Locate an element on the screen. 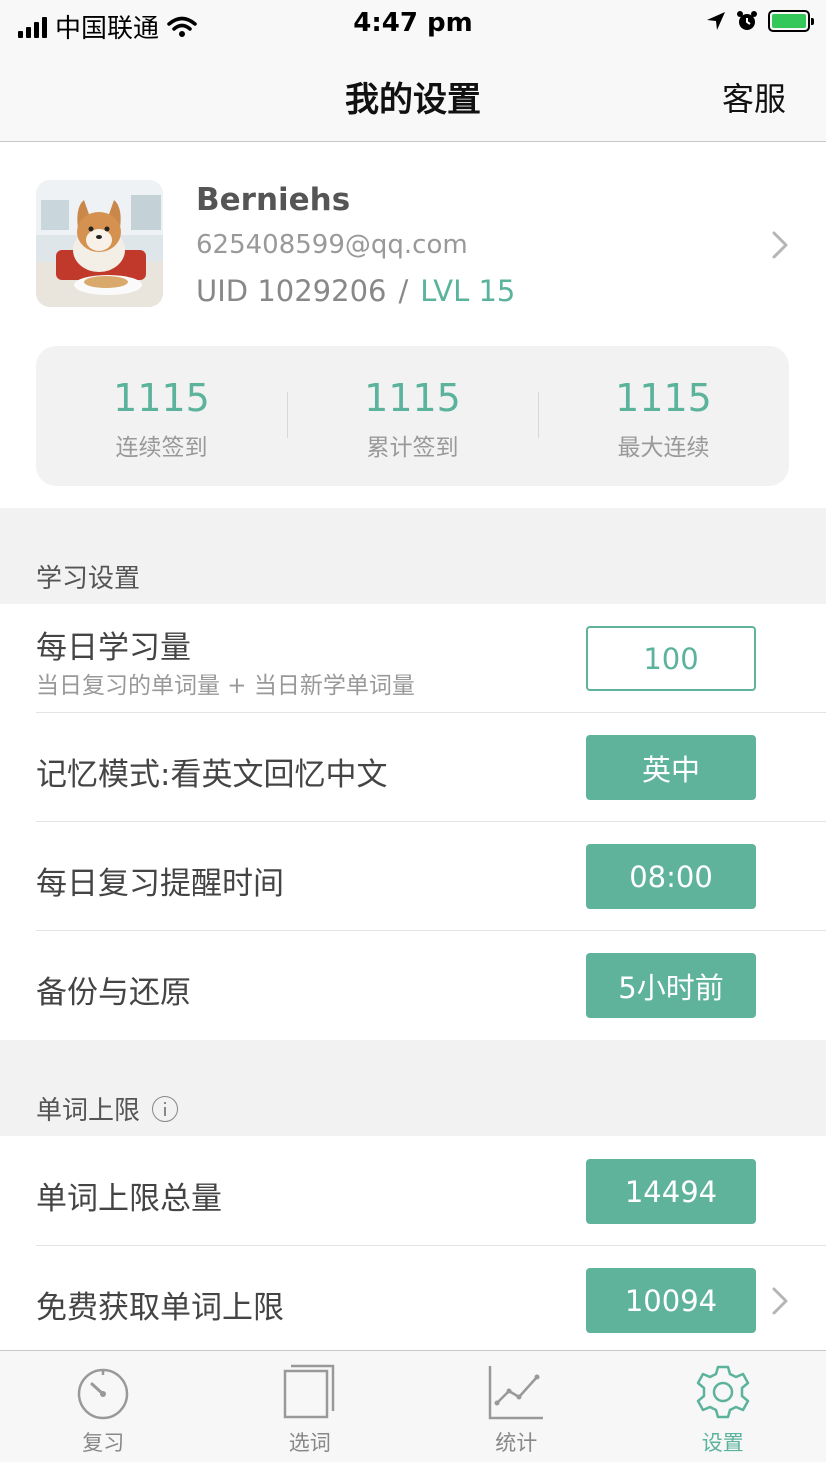 The image size is (826, 1462). nav-bar: 我的设置 客服 is located at coordinates (413, 95).